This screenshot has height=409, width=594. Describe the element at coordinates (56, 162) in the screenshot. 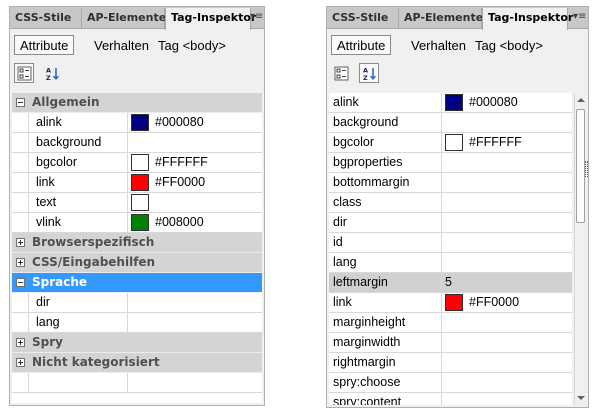

I see `property-name: bgcolor` at that location.